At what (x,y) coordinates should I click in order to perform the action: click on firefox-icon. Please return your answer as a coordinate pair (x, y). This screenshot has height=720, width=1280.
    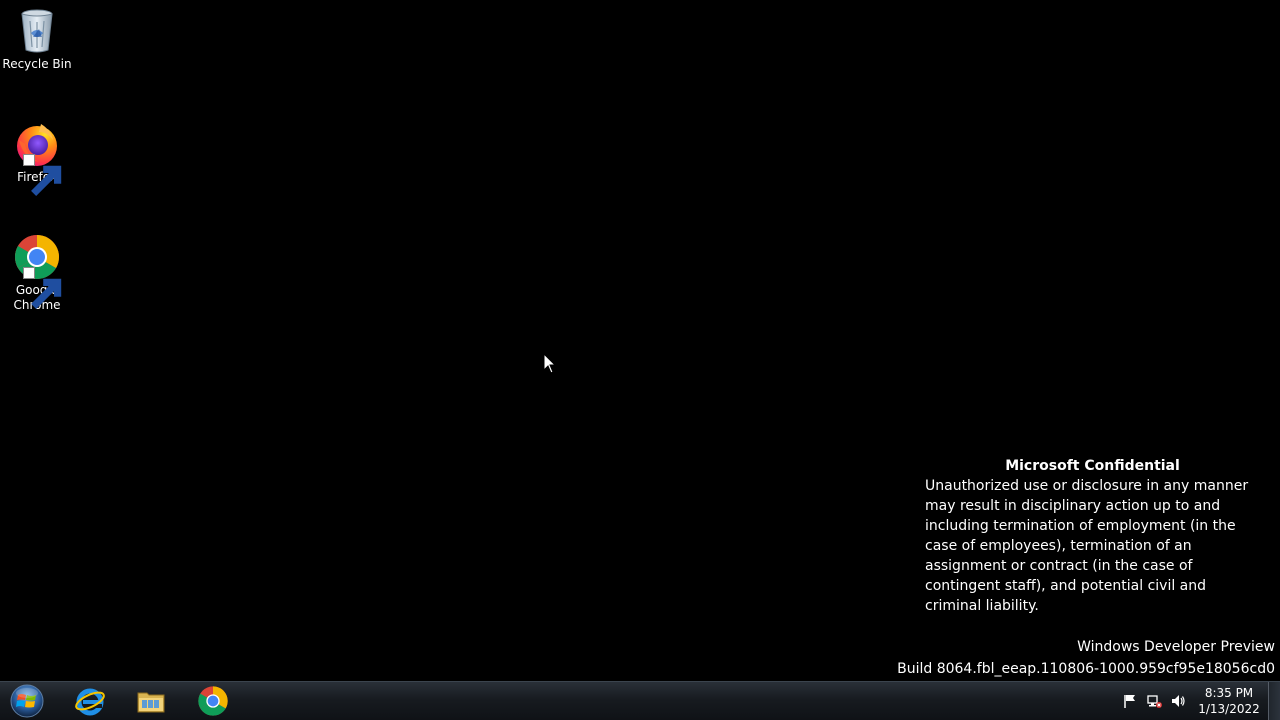
    Looking at the image, I should click on (37, 158).